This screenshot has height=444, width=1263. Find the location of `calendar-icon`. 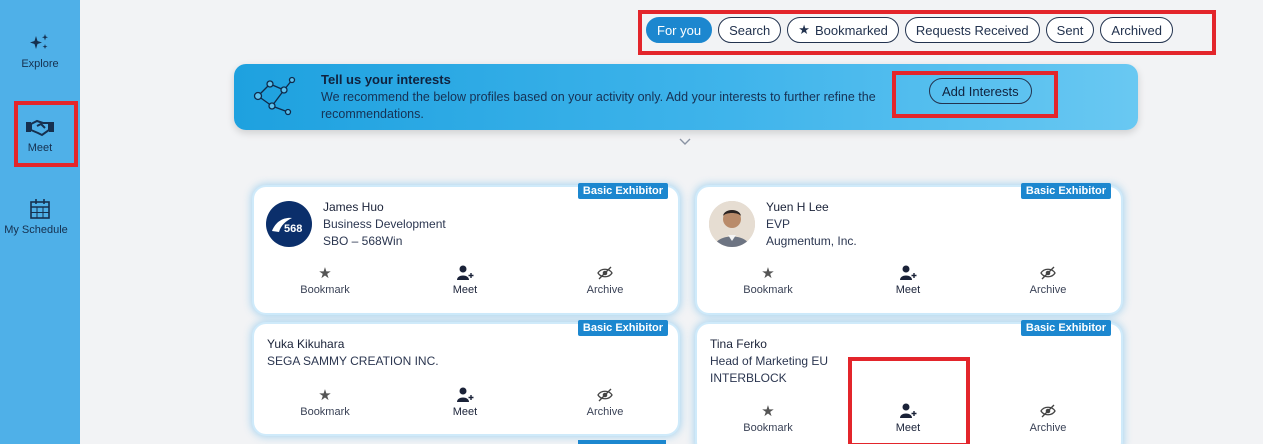

calendar-icon is located at coordinates (40, 209).